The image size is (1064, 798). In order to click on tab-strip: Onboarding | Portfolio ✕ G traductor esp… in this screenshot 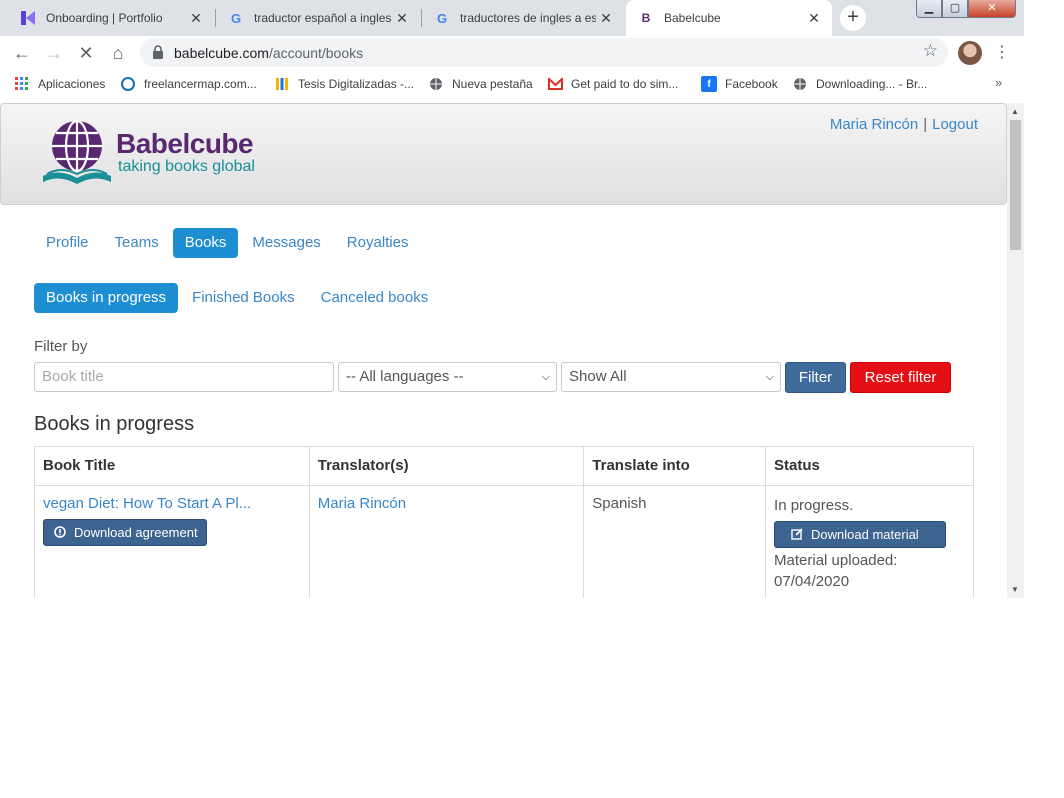, I will do `click(512, 18)`.